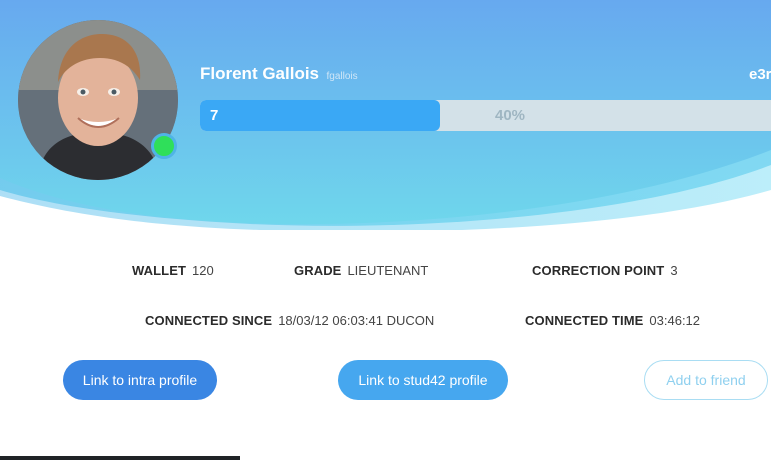 The image size is (771, 460). I want to click on user-avatar, so click(98, 100).